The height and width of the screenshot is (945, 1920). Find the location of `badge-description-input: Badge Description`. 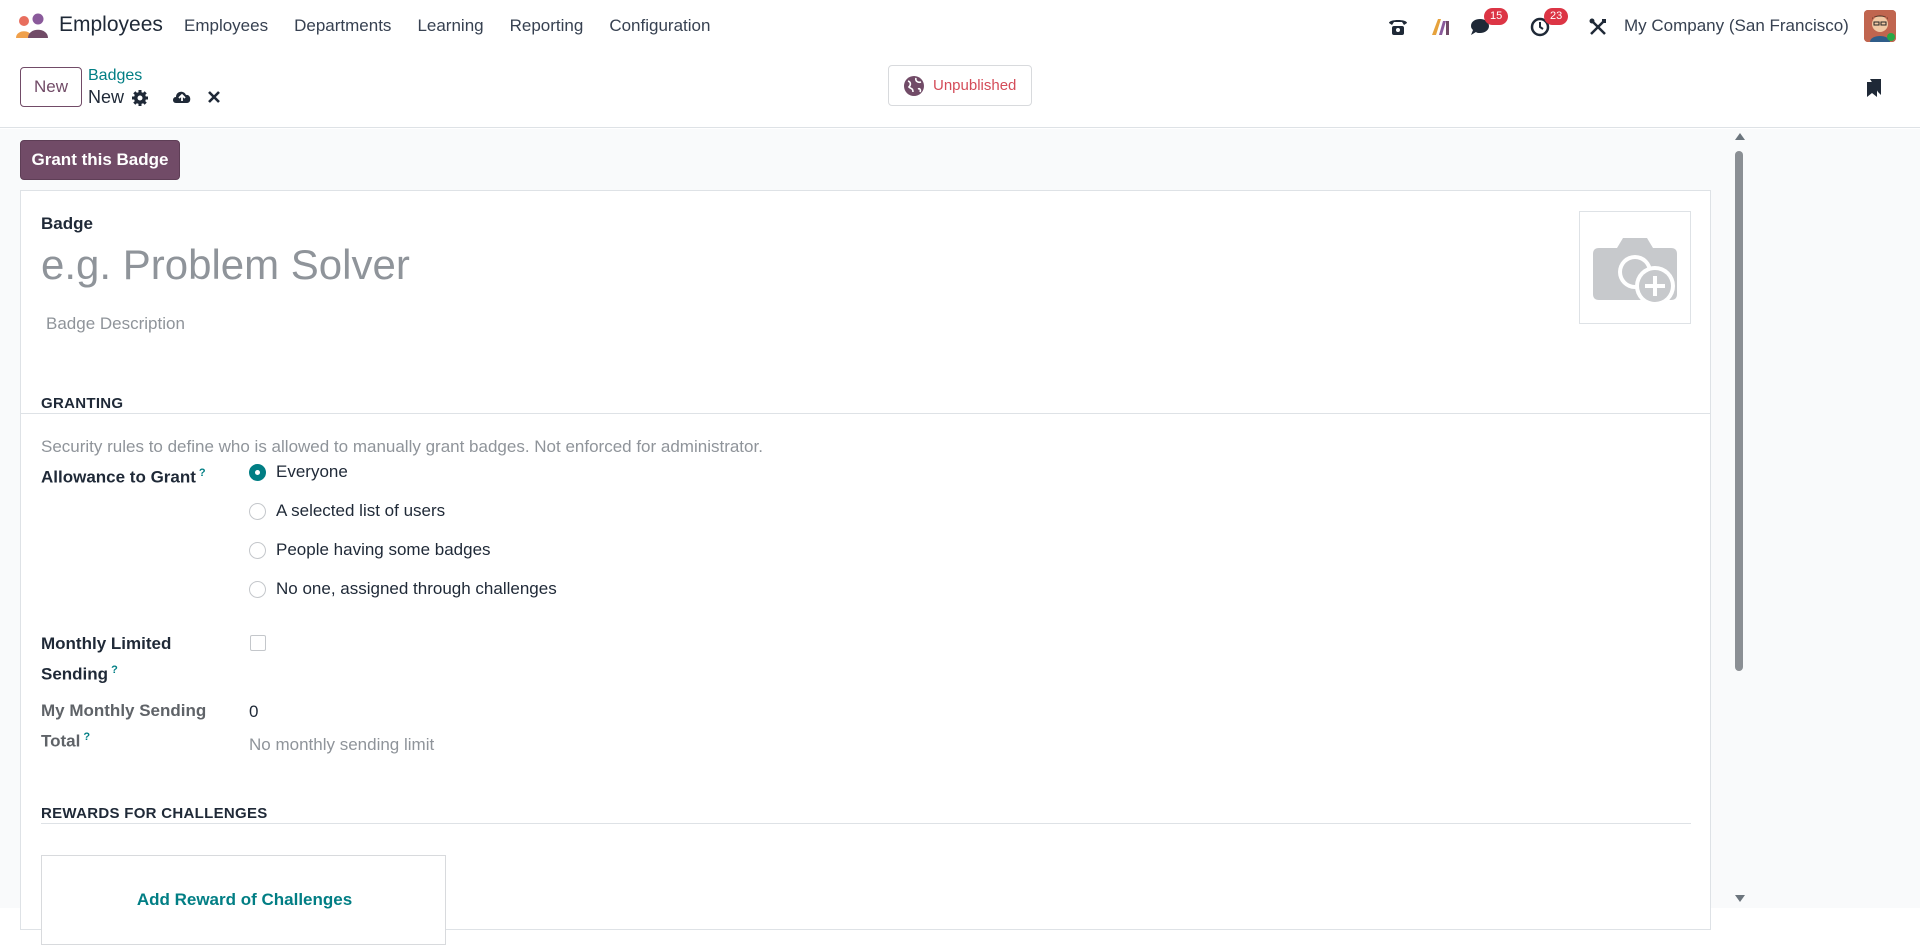

badge-description-input: Badge Description is located at coordinates (115, 324).